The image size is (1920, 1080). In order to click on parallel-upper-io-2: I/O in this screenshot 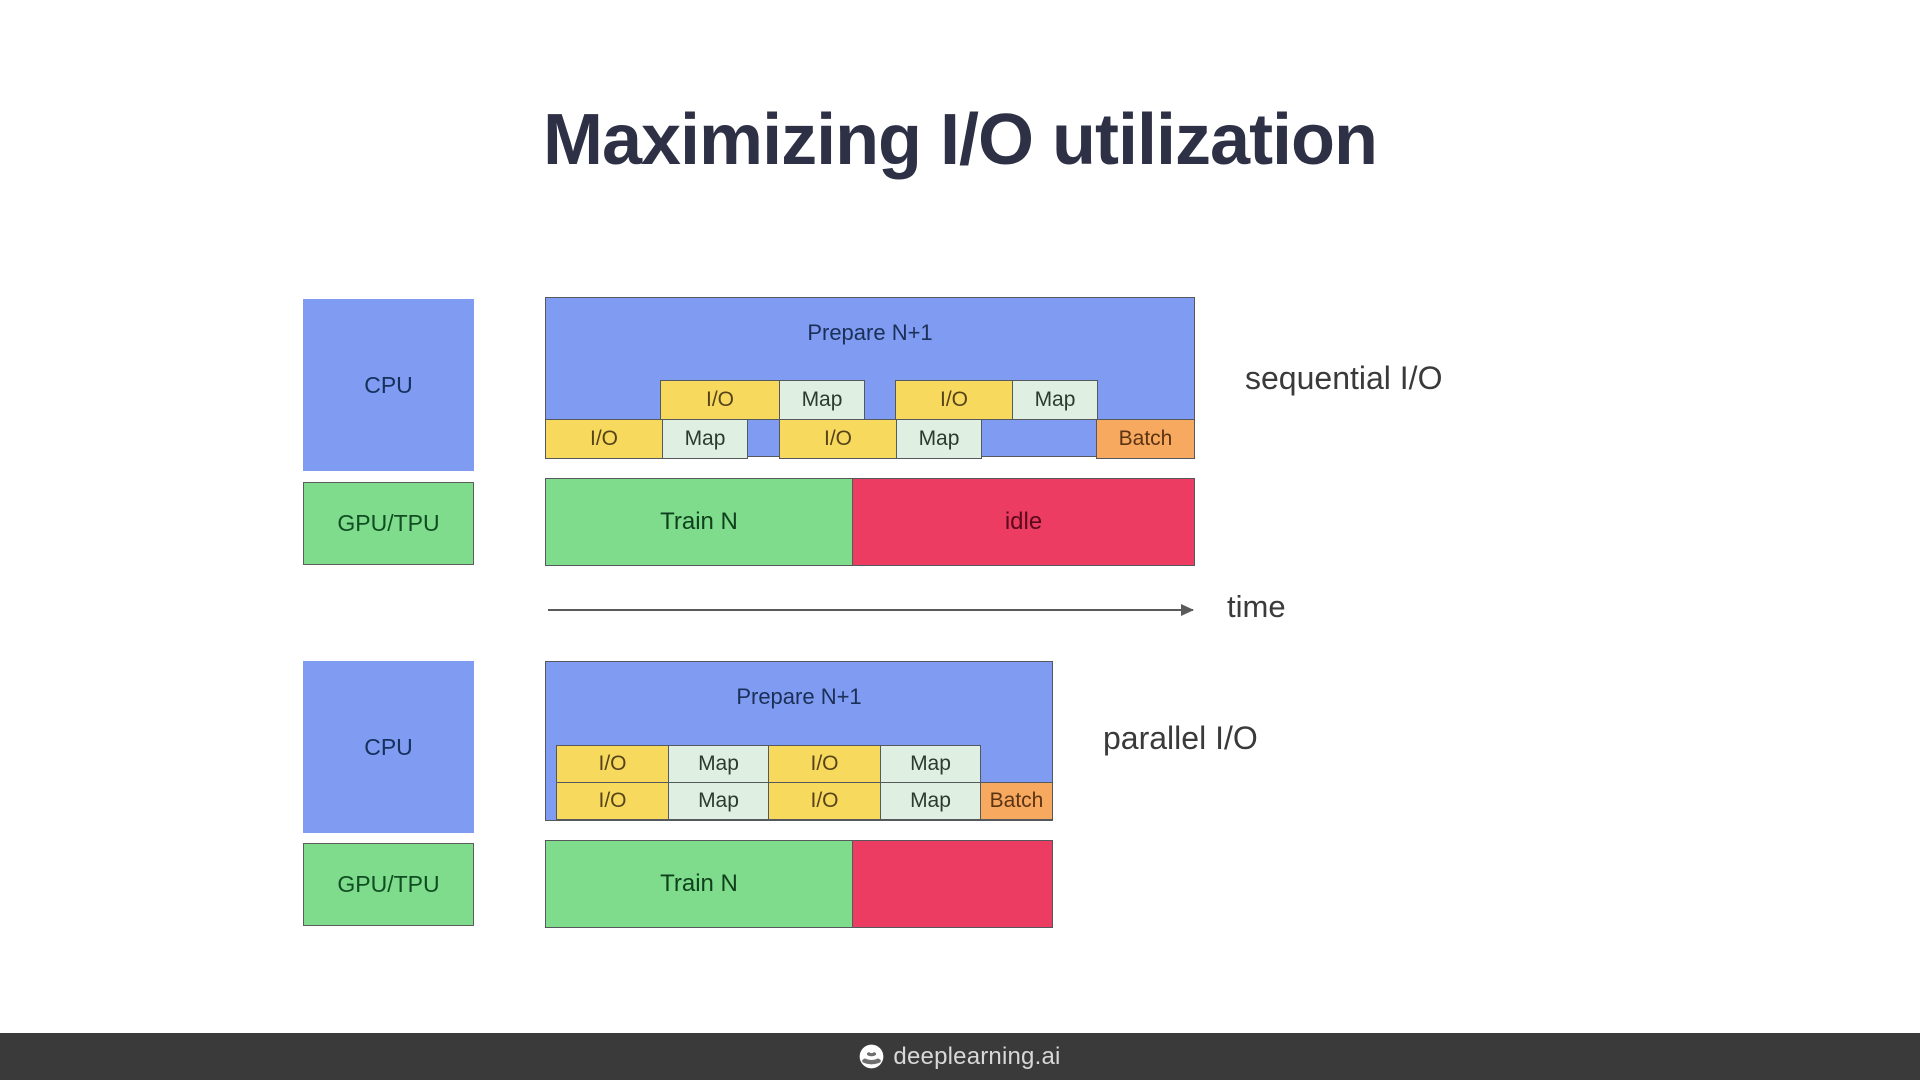, I will do `click(824, 764)`.